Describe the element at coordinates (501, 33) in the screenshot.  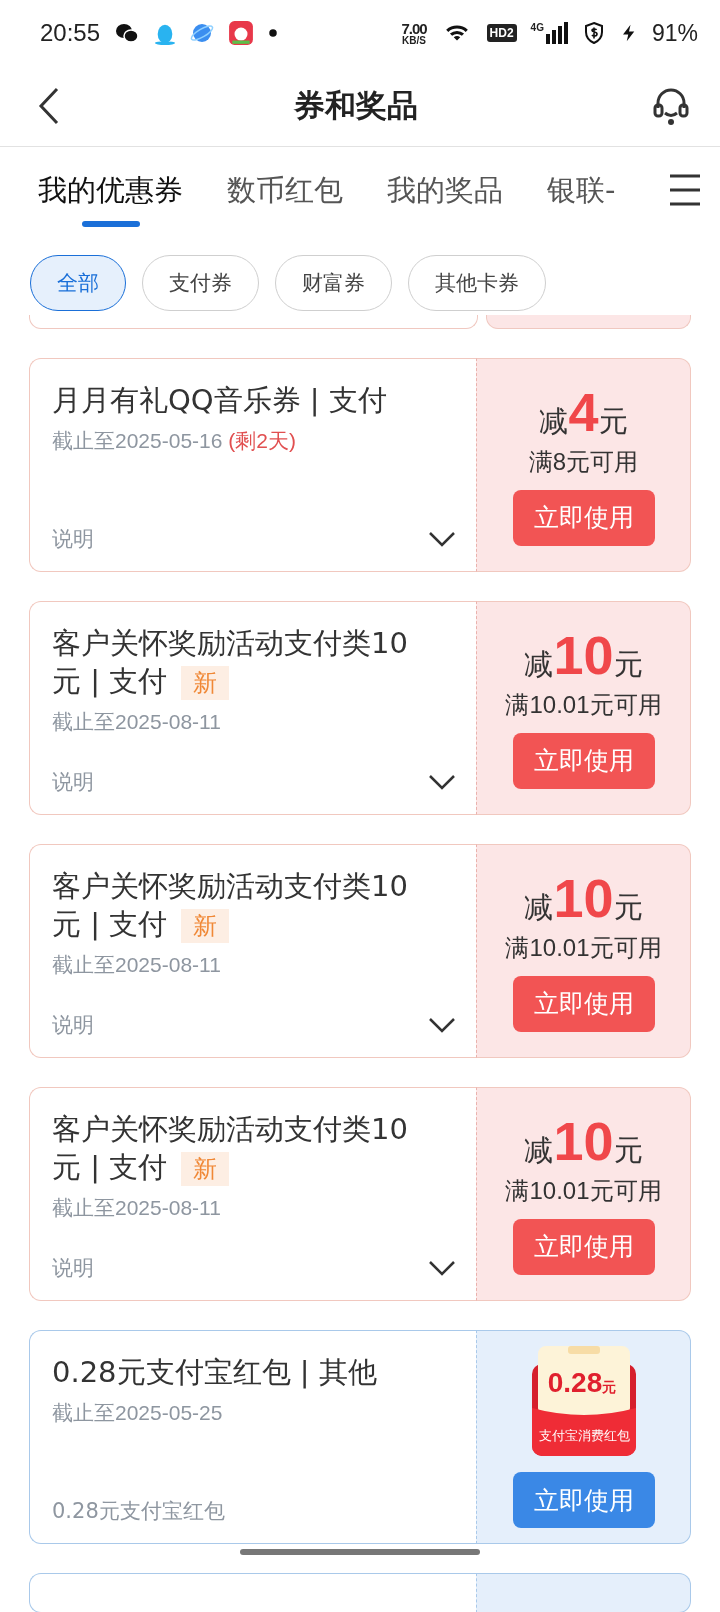
I see `hd-indicator: HD2` at that location.